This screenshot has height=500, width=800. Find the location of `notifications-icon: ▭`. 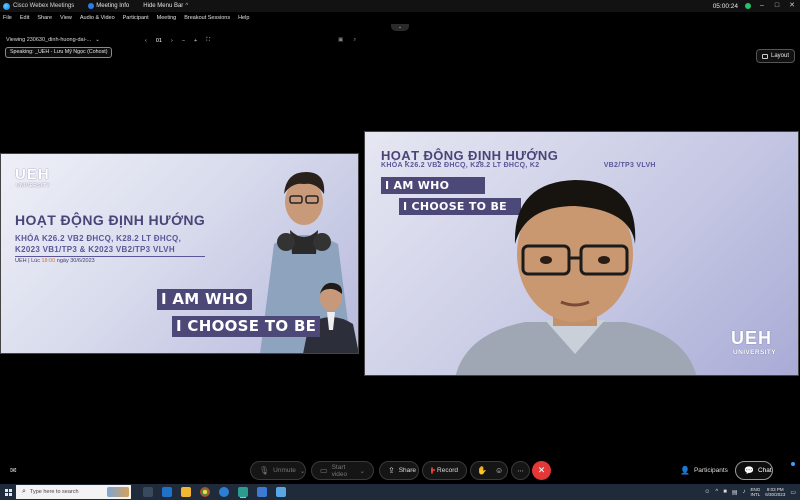

notifications-icon: ▭ is located at coordinates (793, 492).